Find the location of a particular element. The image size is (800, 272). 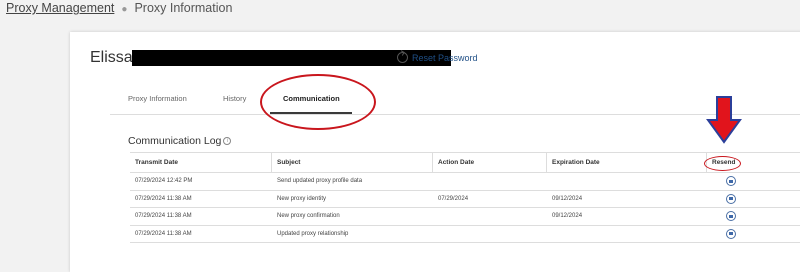

tab-bar: Proxy Information History Communication is located at coordinates (455, 102).